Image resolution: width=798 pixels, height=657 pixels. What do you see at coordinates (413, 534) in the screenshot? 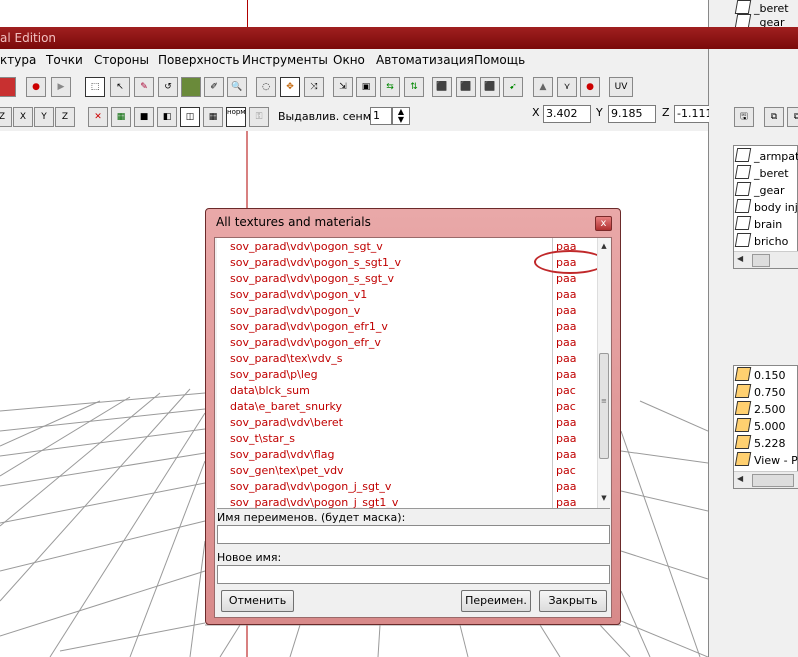
I see `rename-mask-input` at bounding box center [413, 534].